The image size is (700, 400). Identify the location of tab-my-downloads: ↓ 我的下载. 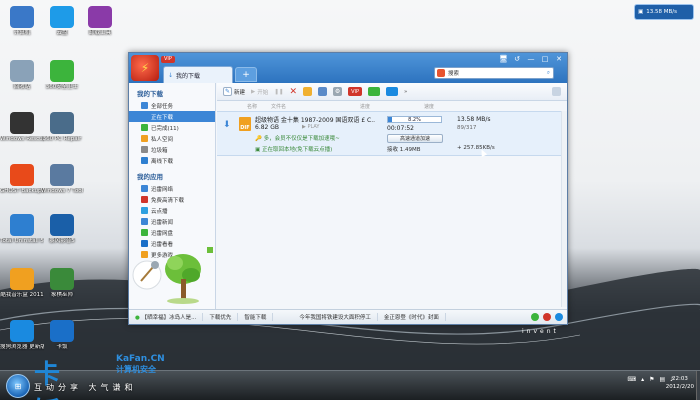
(198, 74).